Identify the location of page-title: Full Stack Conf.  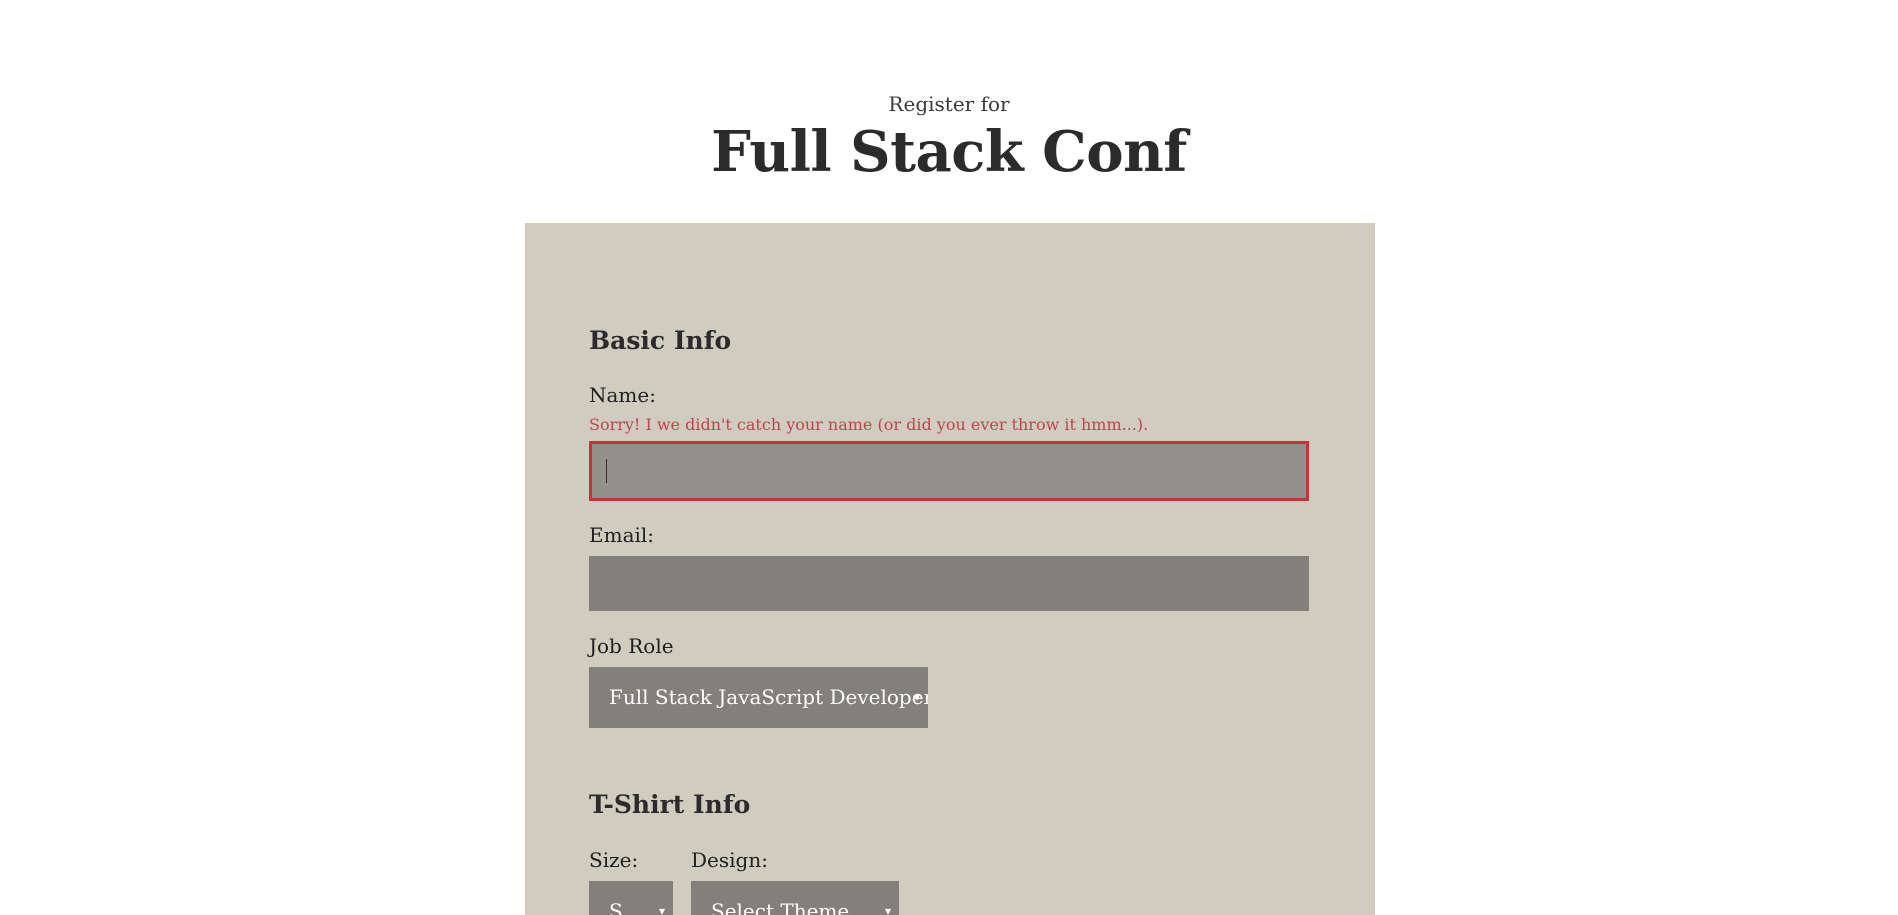
(949, 152).